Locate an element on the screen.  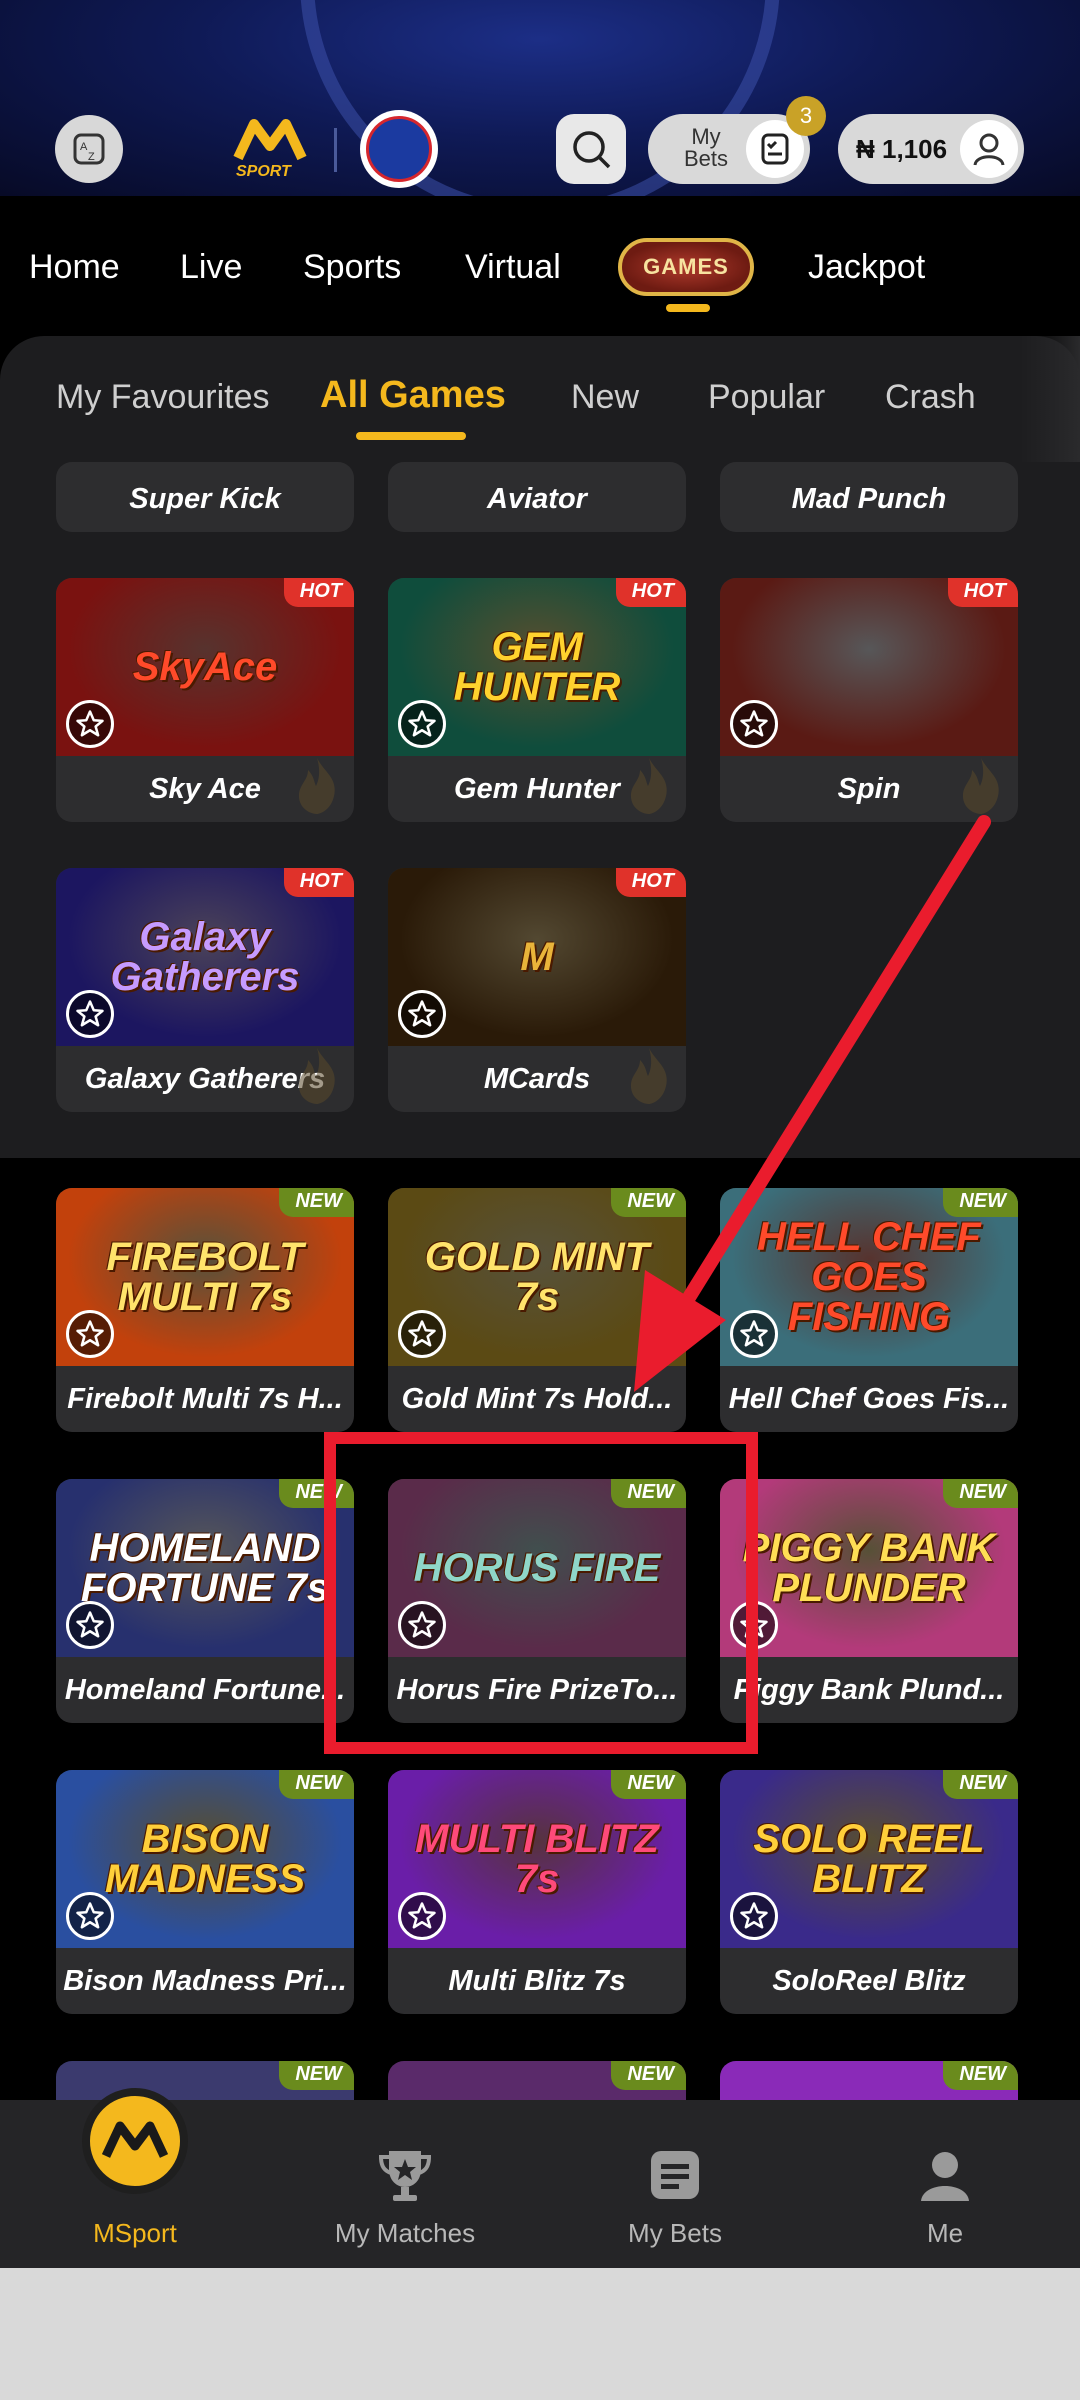
system-navigation-area is located at coordinates (540, 2334).